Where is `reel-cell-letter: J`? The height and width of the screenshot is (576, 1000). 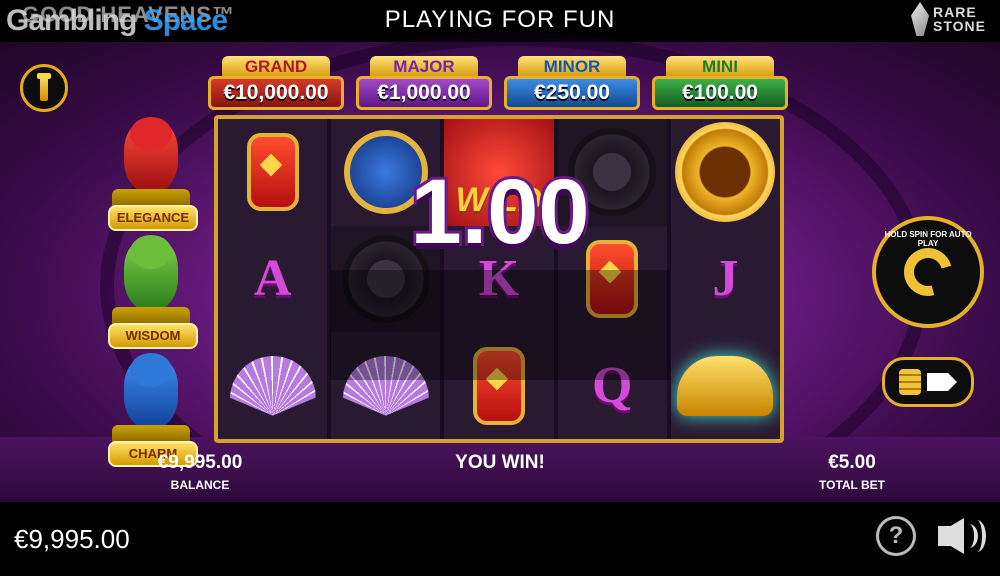 reel-cell-letter: J is located at coordinates (725, 279).